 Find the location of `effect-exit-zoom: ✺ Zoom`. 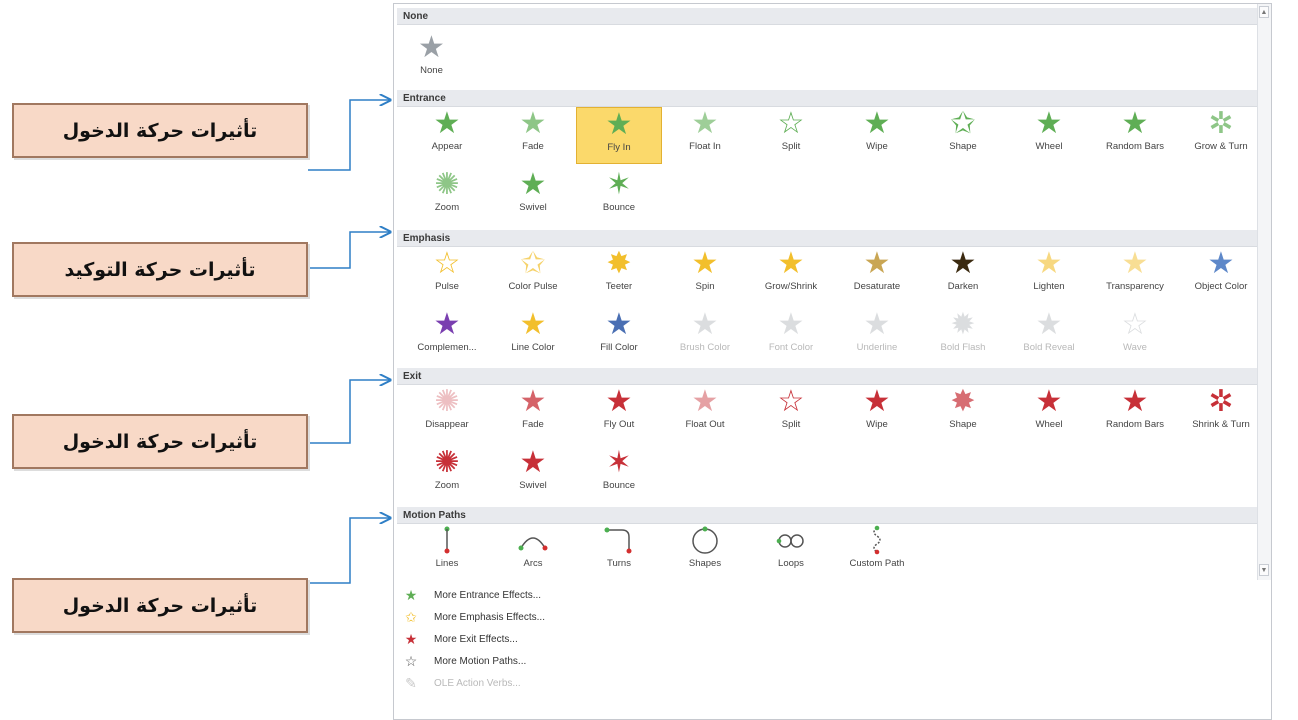

effect-exit-zoom: ✺ Zoom is located at coordinates (447, 474).